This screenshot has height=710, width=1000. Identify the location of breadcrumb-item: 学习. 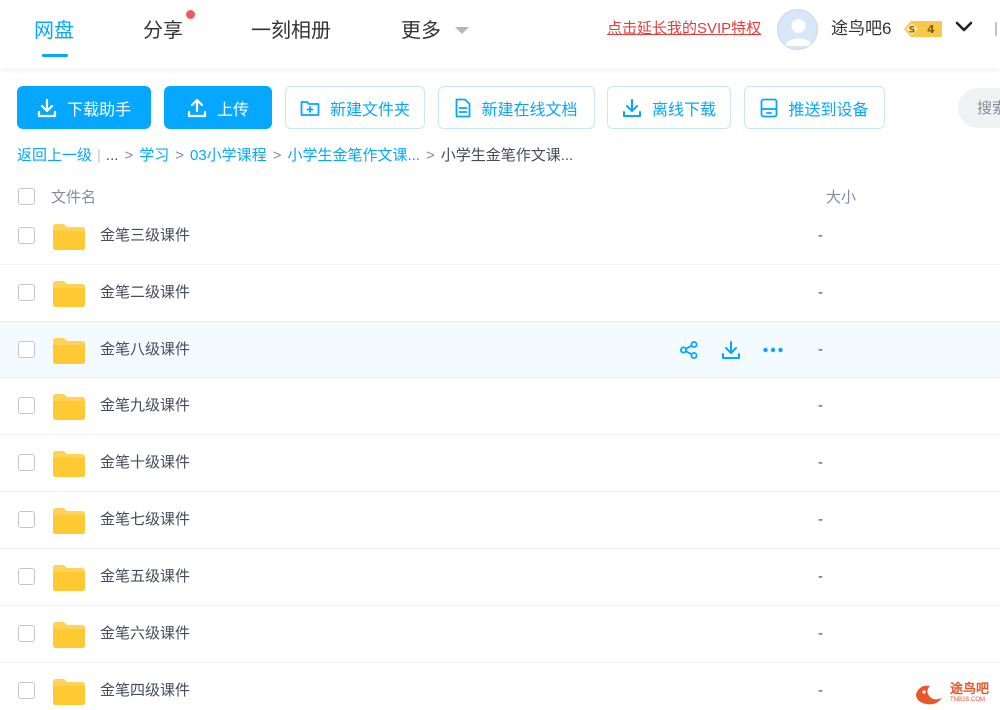
(154, 156).